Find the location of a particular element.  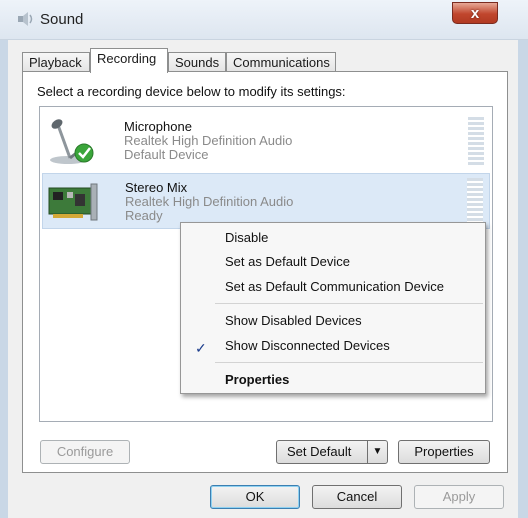

tab-communications: Communications is located at coordinates (281, 62).